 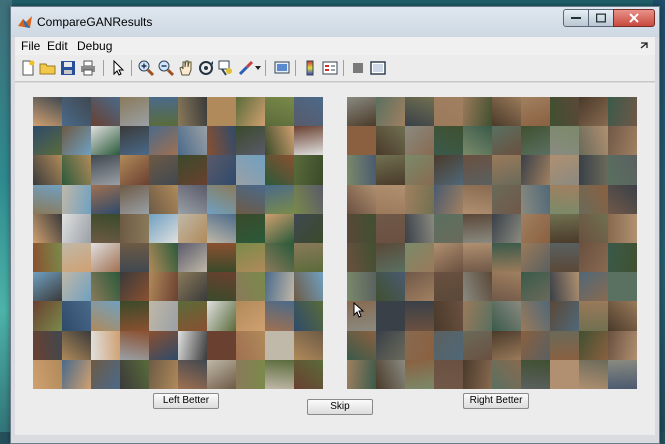 What do you see at coordinates (258, 68) in the screenshot?
I see `chevron-down-icon` at bounding box center [258, 68].